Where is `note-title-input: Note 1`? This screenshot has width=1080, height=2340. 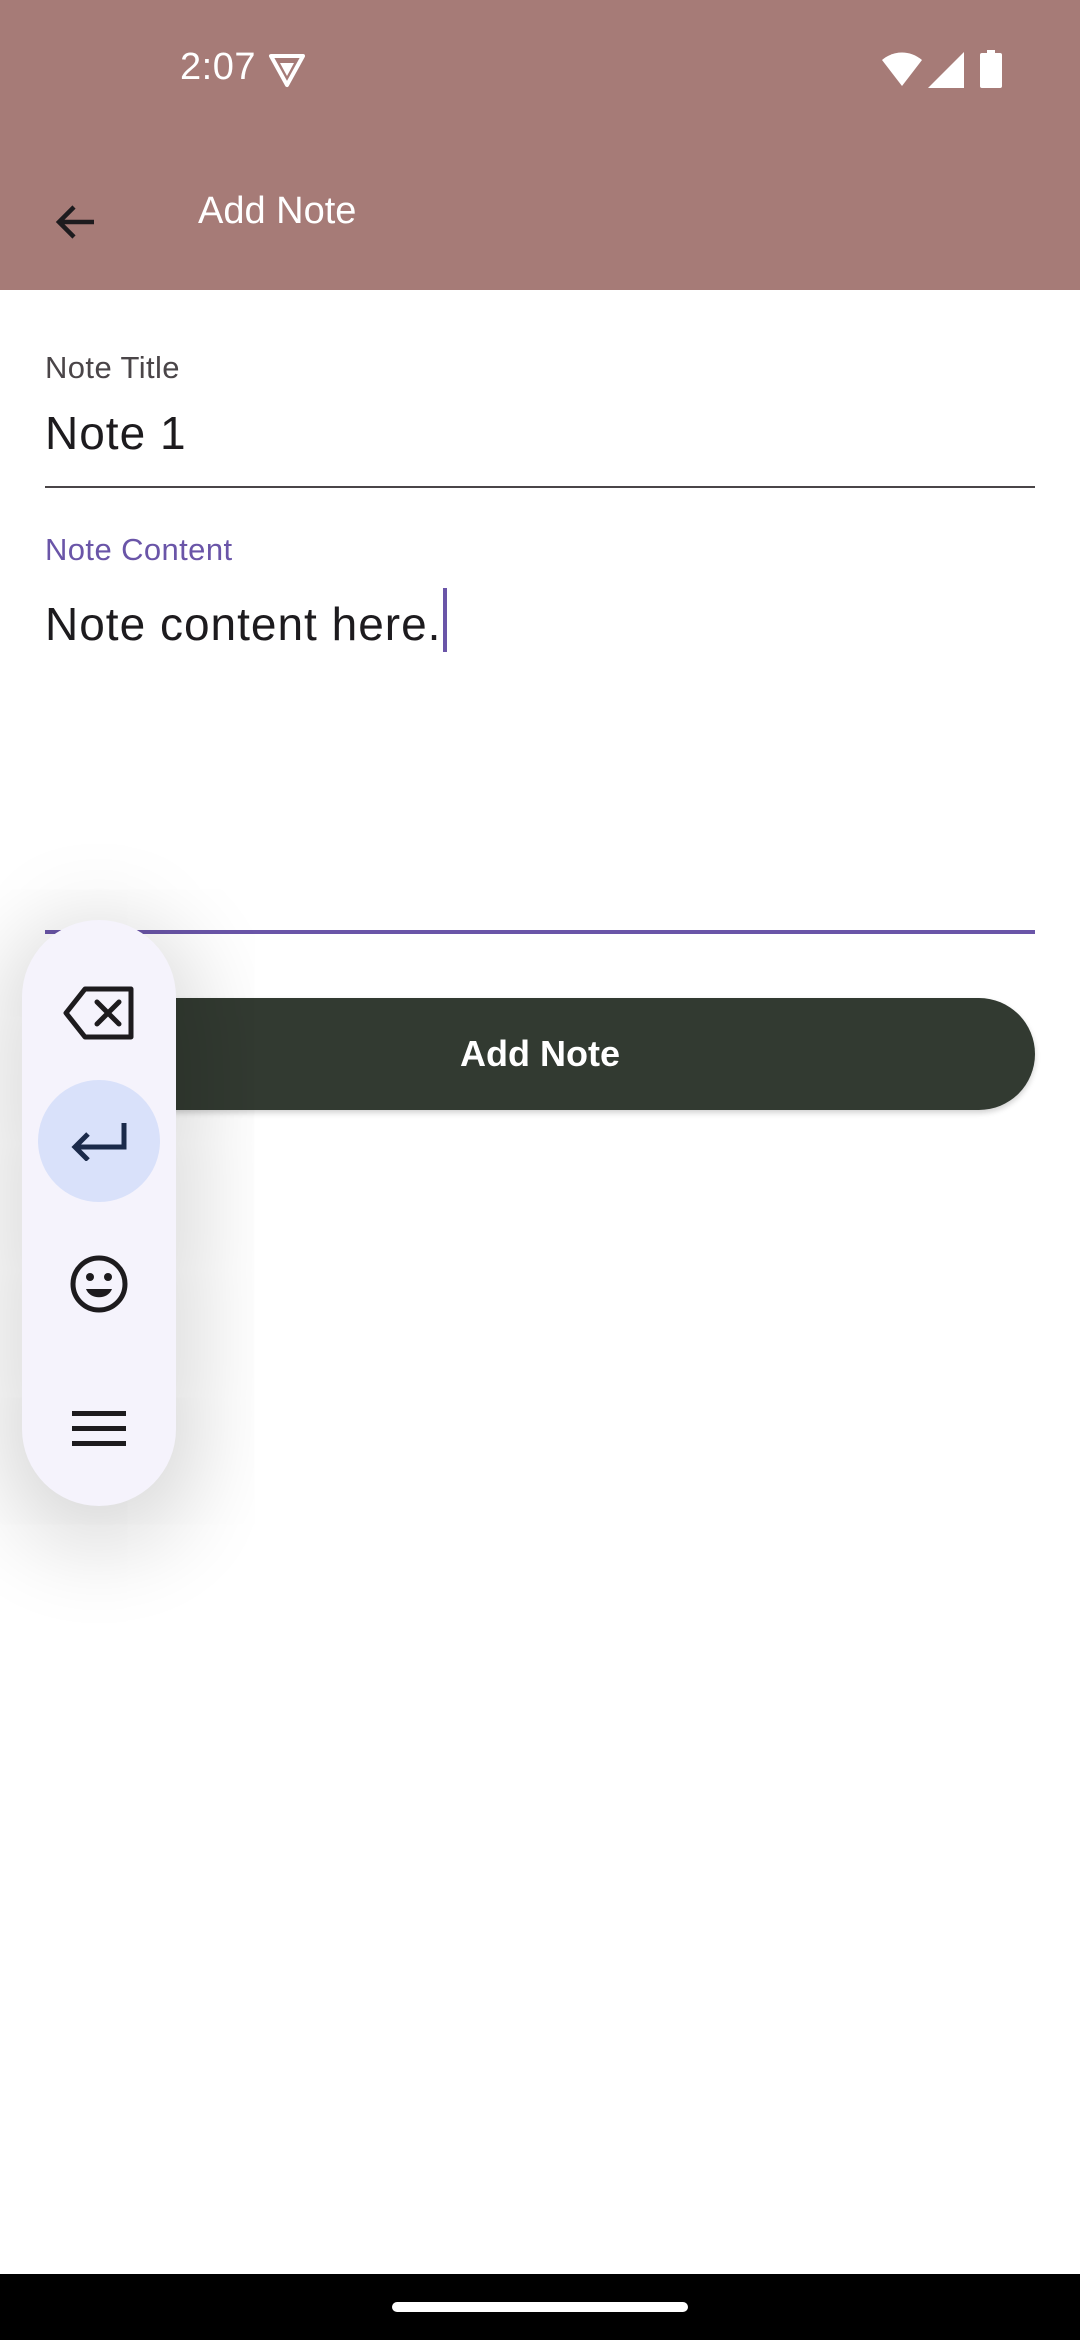 note-title-input: Note 1 is located at coordinates (116, 433).